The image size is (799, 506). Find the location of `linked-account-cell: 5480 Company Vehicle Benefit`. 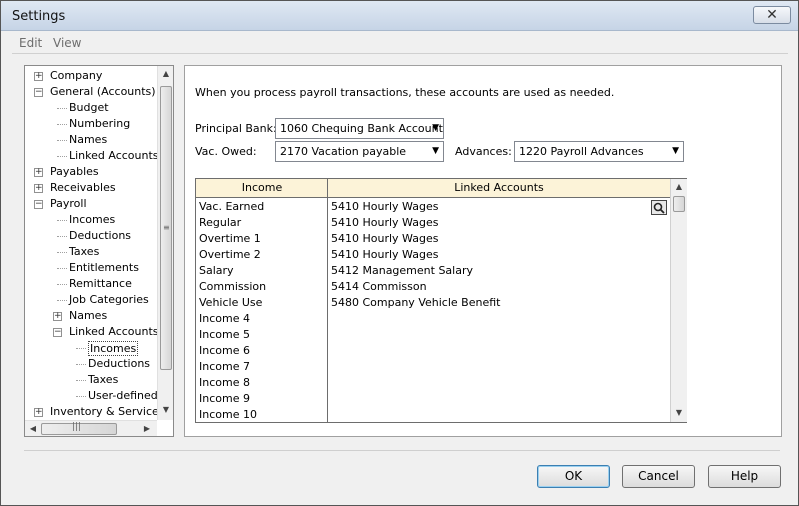

linked-account-cell: 5480 Company Vehicle Benefit is located at coordinates (488, 303).